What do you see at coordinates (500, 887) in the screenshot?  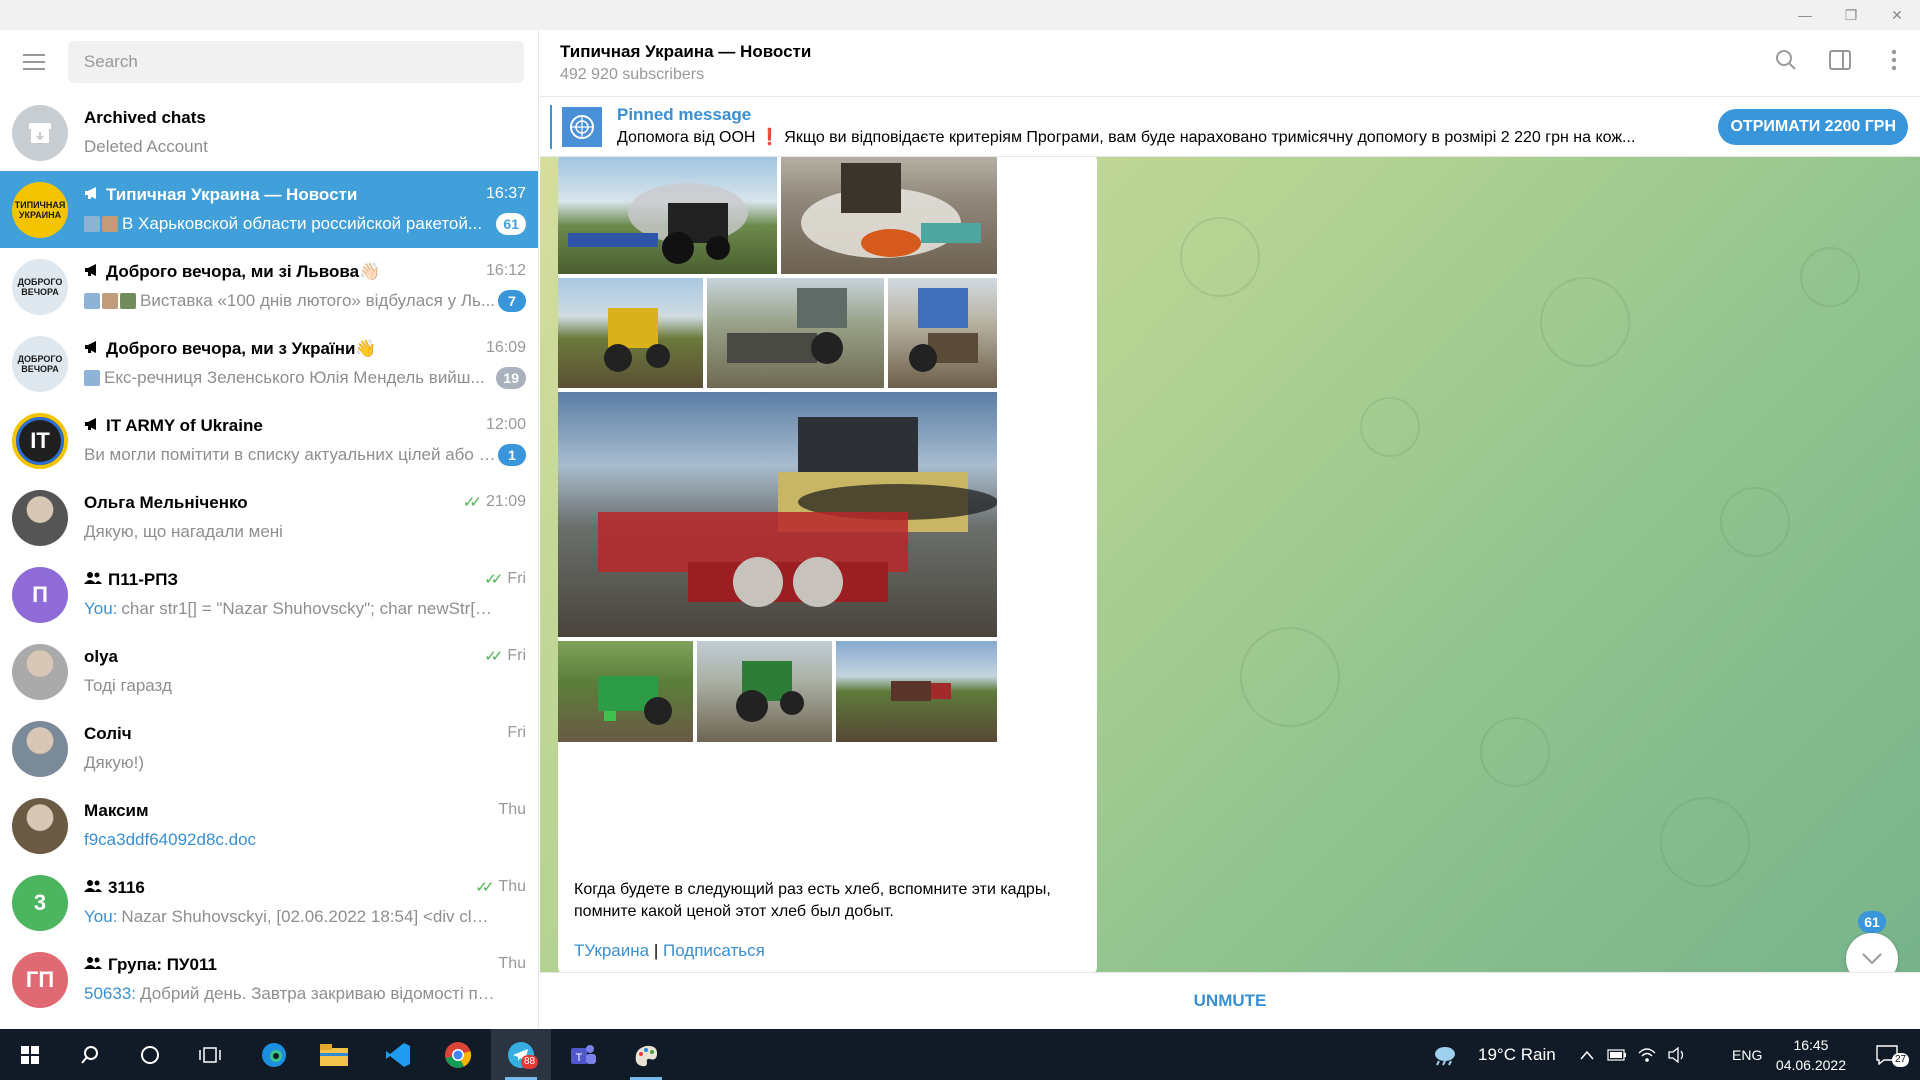 I see `chat-time: ✓✓ Thu` at bounding box center [500, 887].